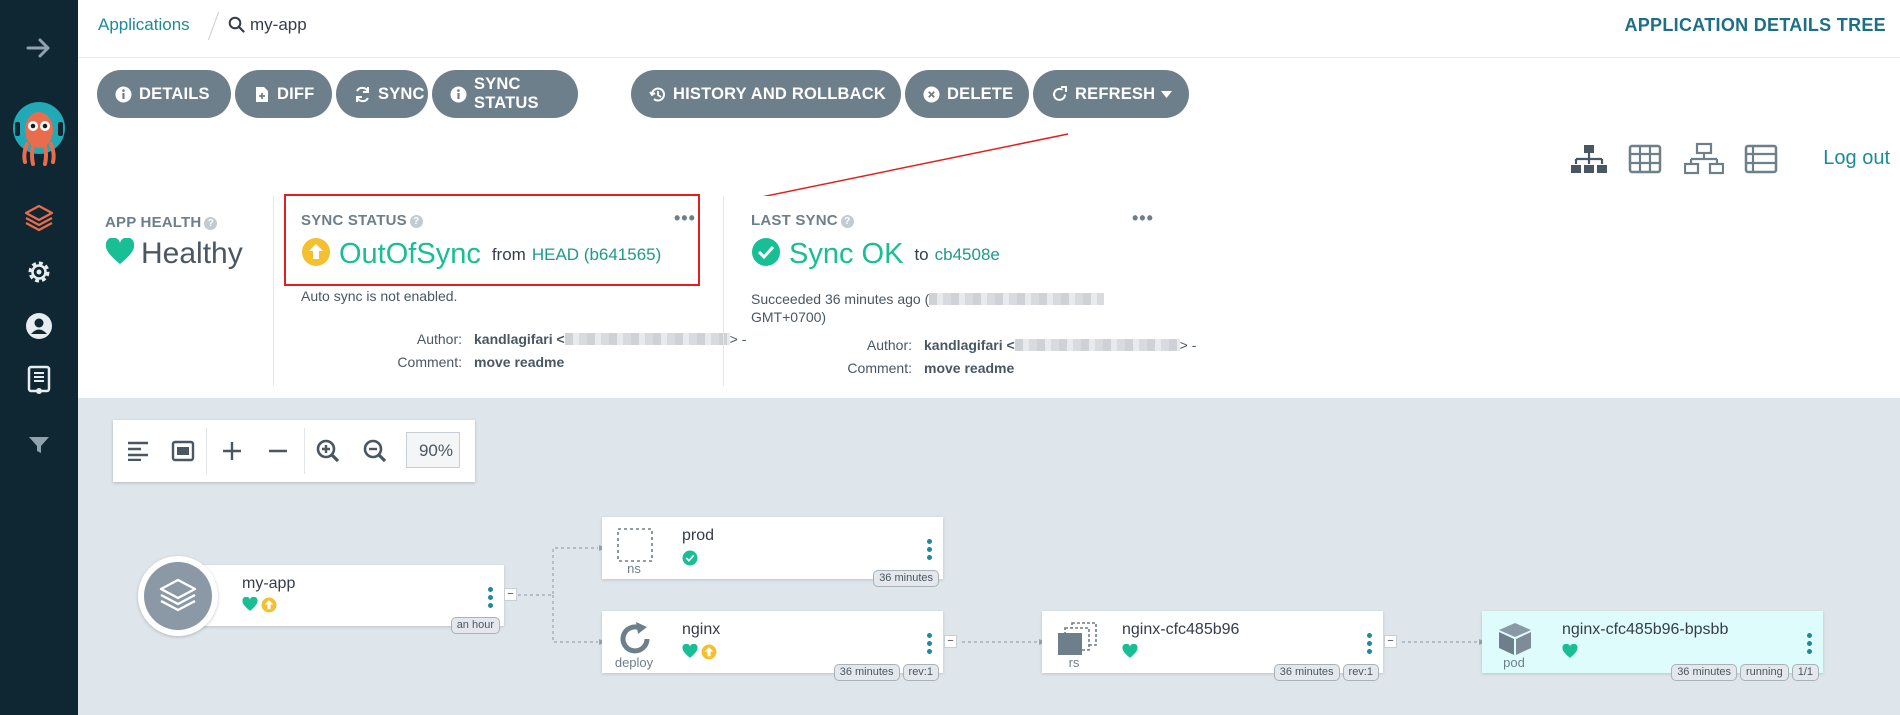  Describe the element at coordinates (596, 255) in the screenshot. I see `sync-revision-link: HEAD (b641565)` at that location.